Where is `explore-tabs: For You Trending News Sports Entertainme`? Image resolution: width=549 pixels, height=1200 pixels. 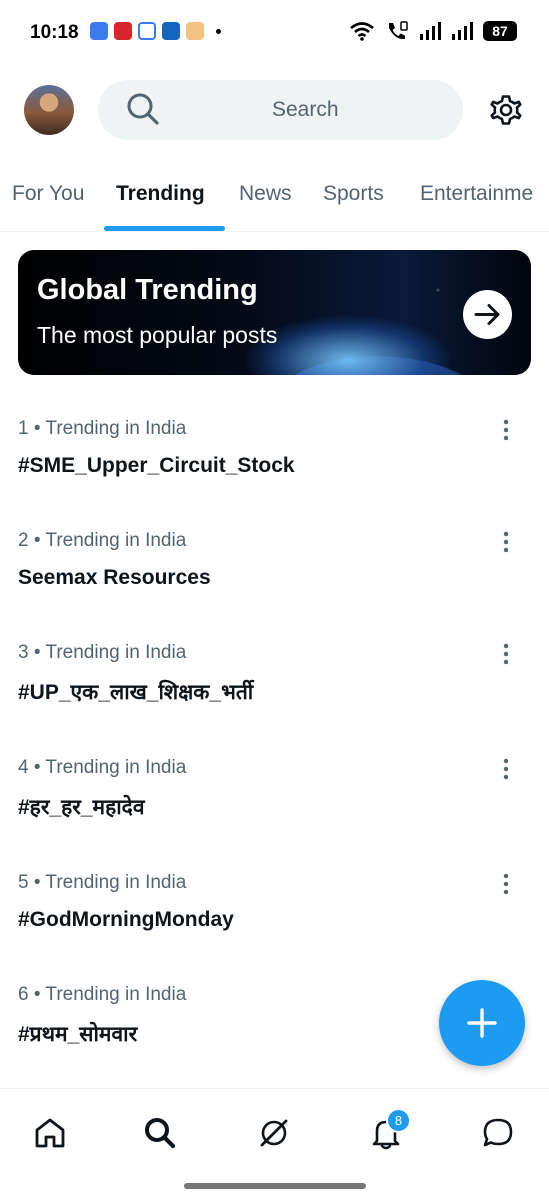 explore-tabs: For You Trending News Sports Entertainme is located at coordinates (274, 196).